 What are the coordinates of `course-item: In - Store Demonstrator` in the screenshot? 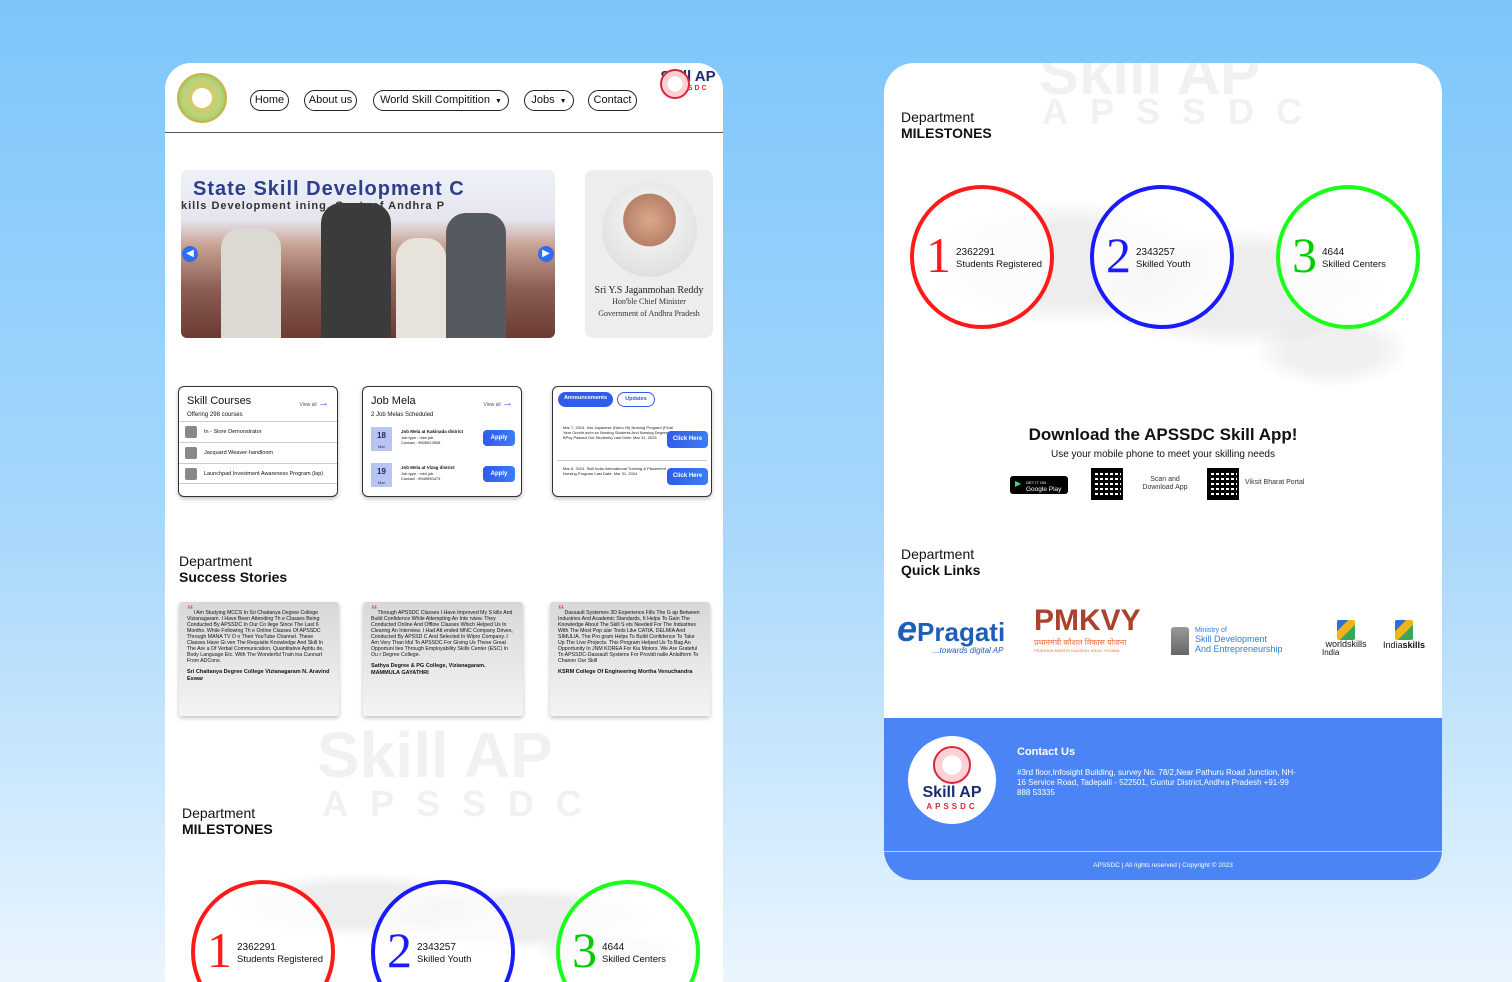 It's located at (258, 431).